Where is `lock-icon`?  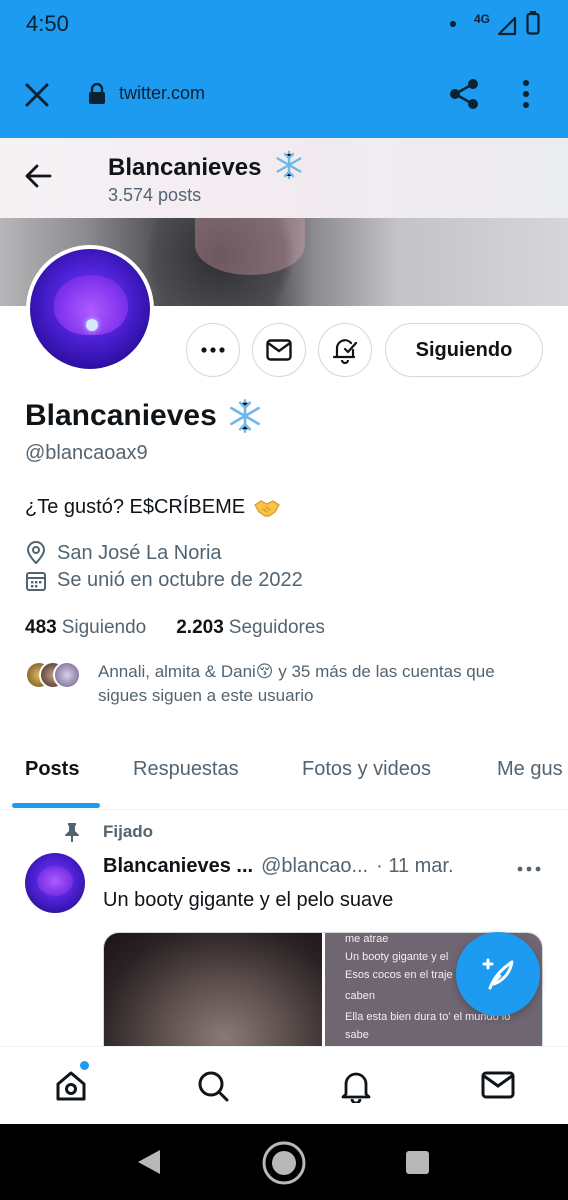
lock-icon is located at coordinates (97, 93).